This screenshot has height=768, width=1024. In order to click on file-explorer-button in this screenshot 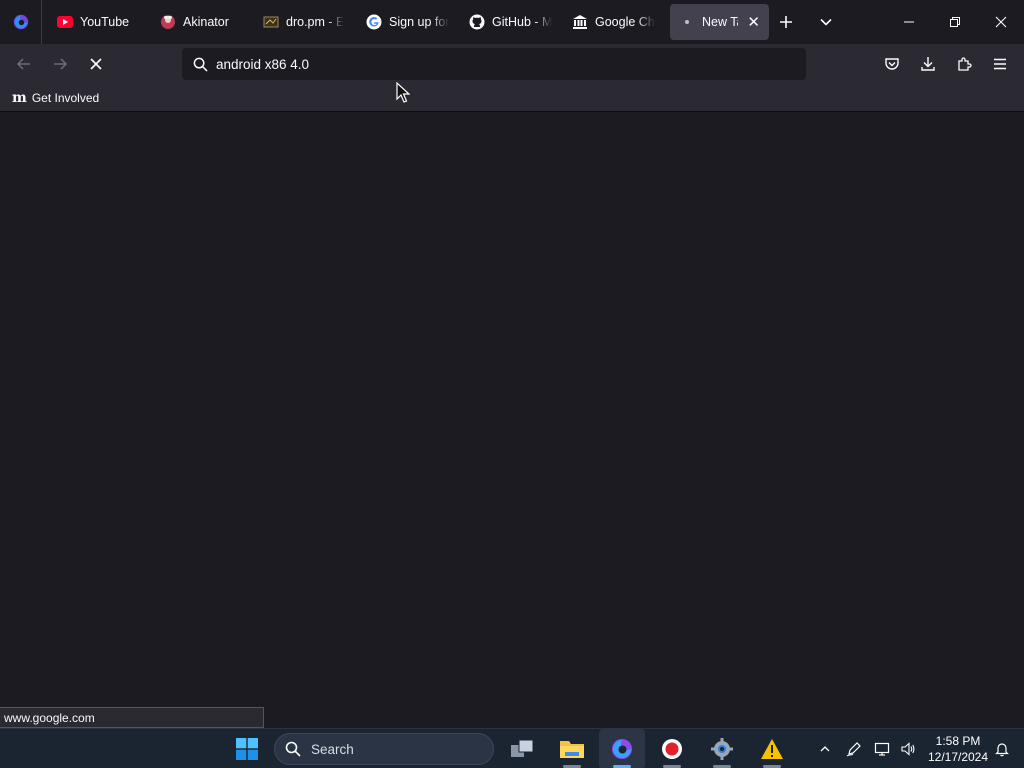, I will do `click(572, 748)`.